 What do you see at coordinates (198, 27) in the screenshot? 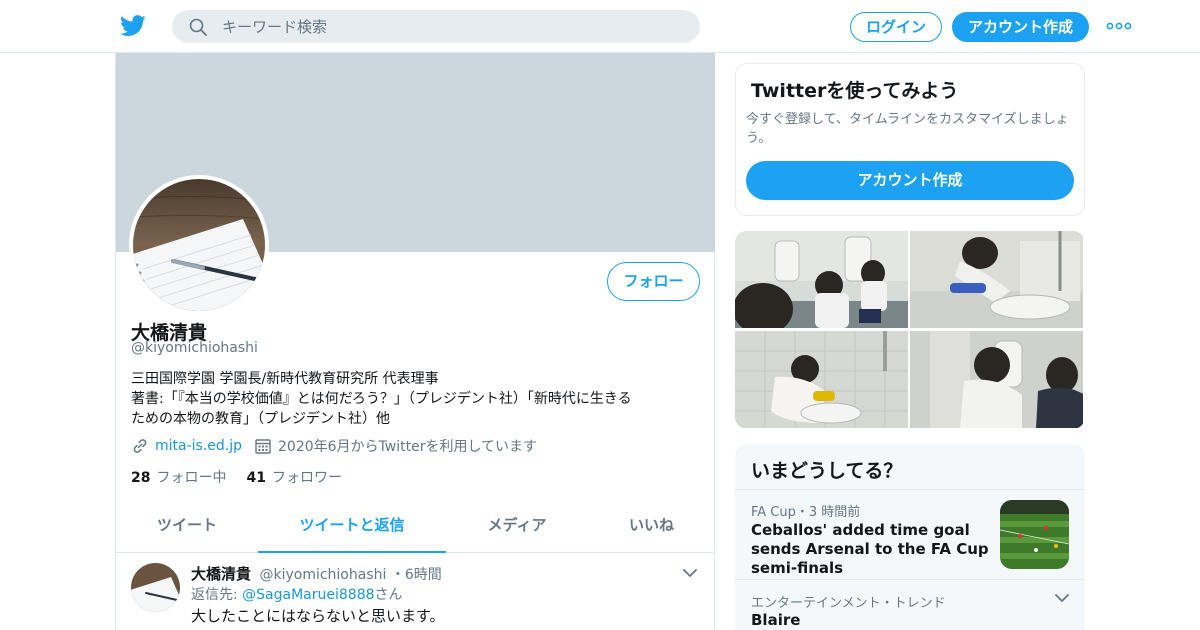
I see `search-icon` at bounding box center [198, 27].